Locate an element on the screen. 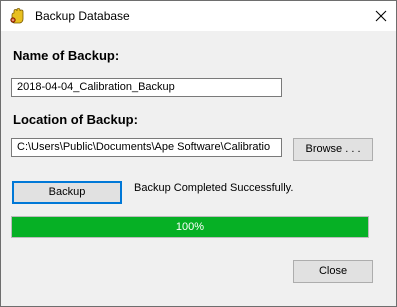 This screenshot has width=397, height=307. close-icon is located at coordinates (381, 16).